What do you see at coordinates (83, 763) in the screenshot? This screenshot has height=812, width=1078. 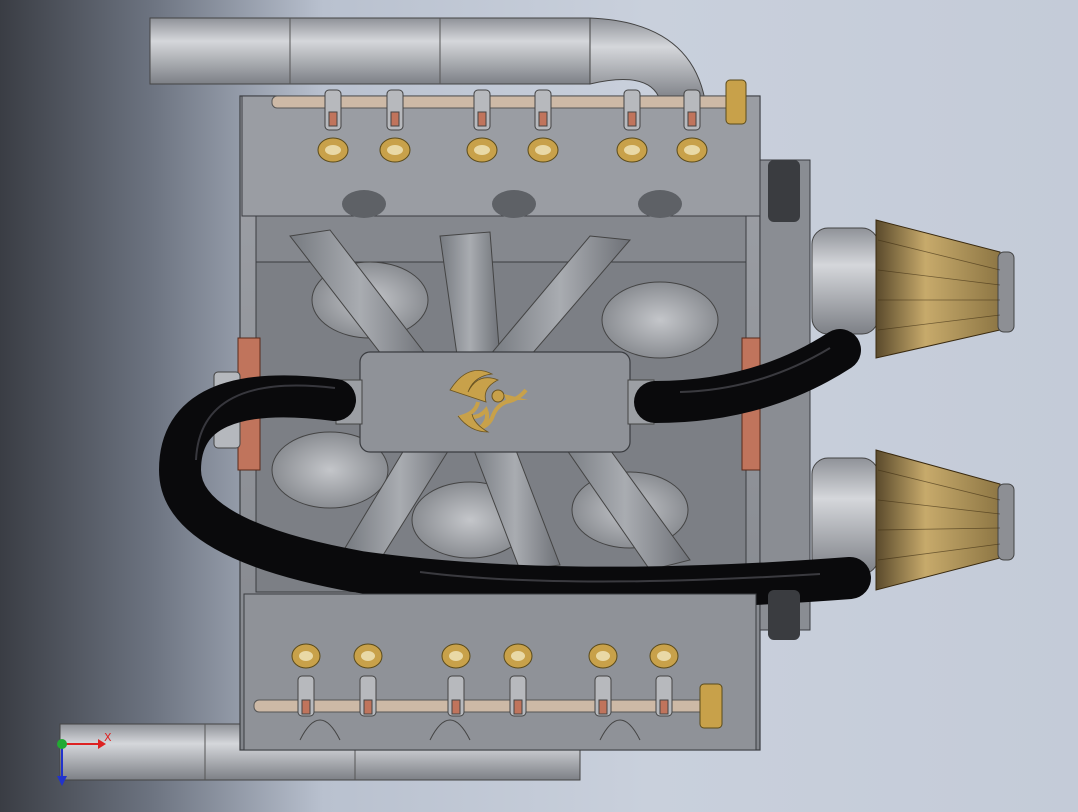 I see `coordinate-triad: X` at bounding box center [83, 763].